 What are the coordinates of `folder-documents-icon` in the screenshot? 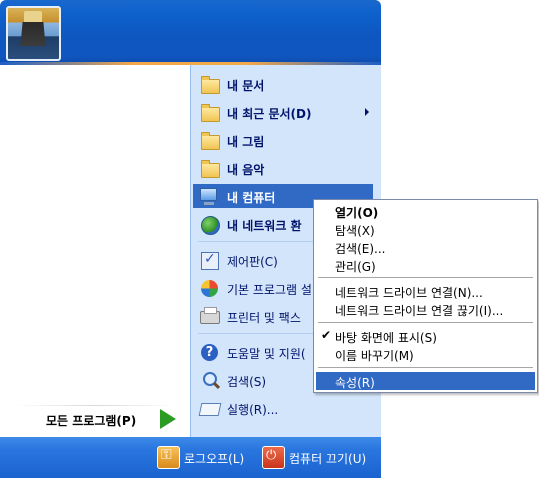 It's located at (209, 84).